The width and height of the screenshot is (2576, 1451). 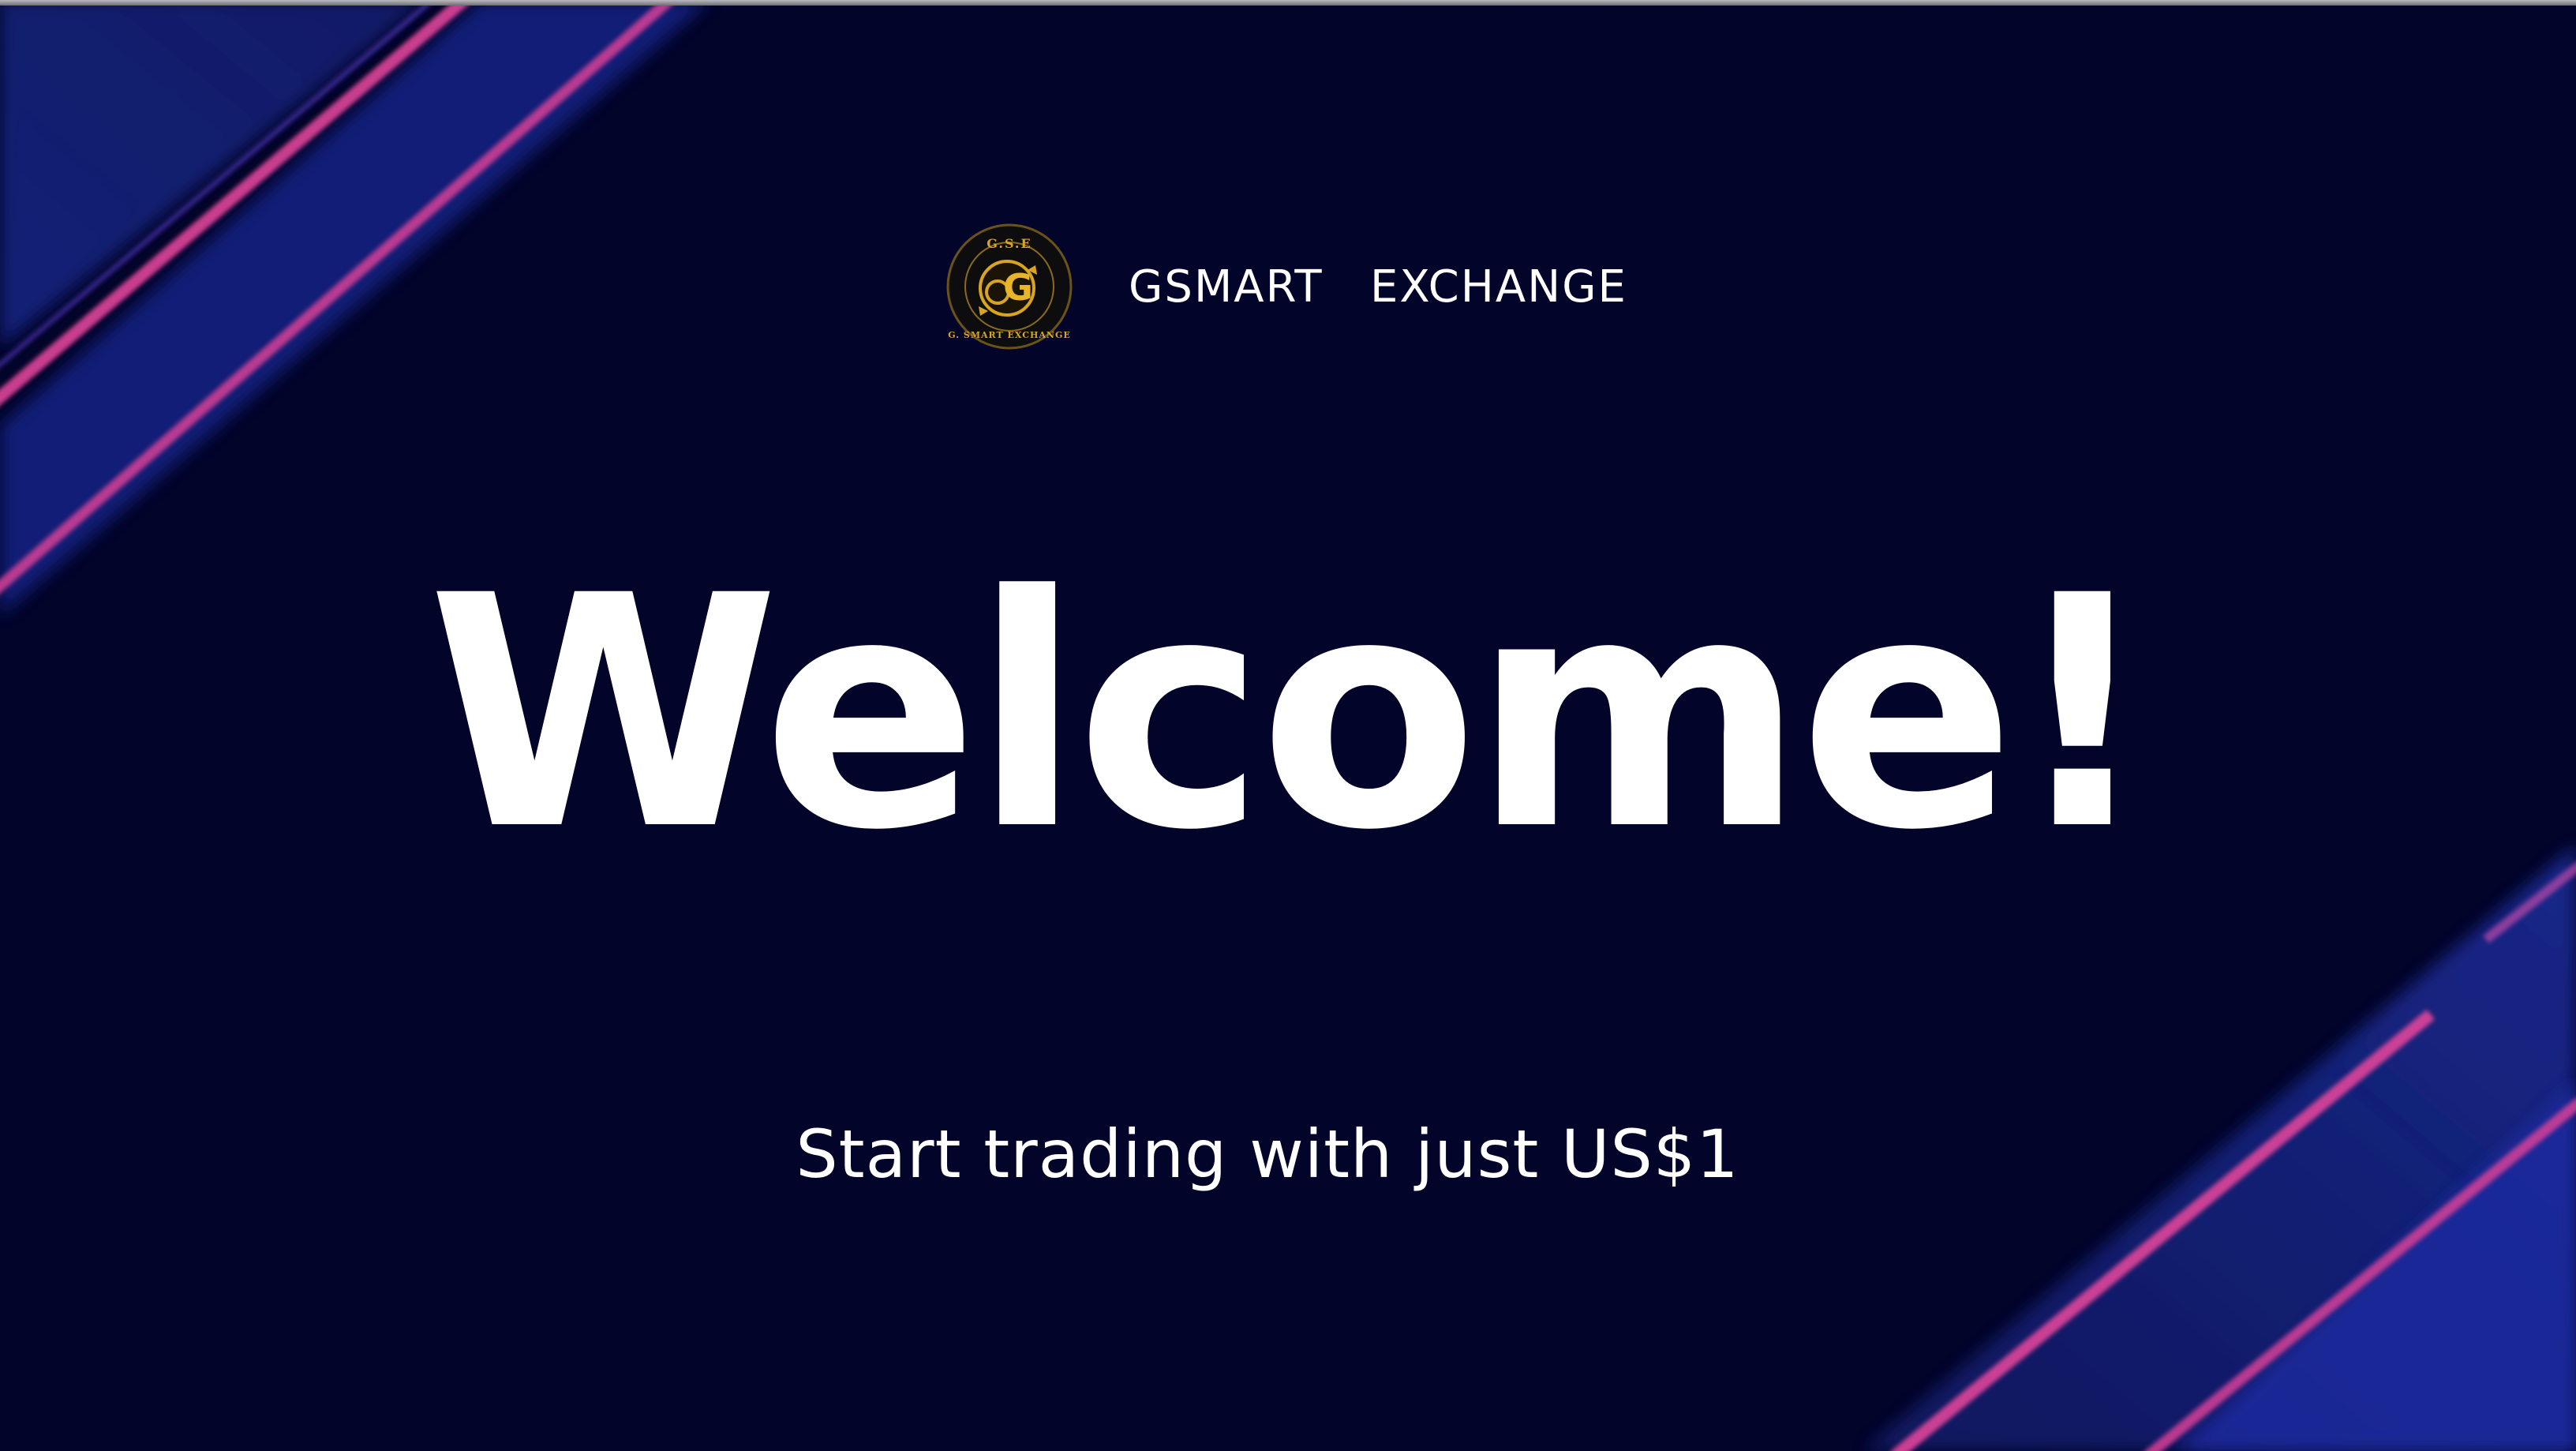 What do you see at coordinates (1288, 3) in the screenshot?
I see `top-divider` at bounding box center [1288, 3].